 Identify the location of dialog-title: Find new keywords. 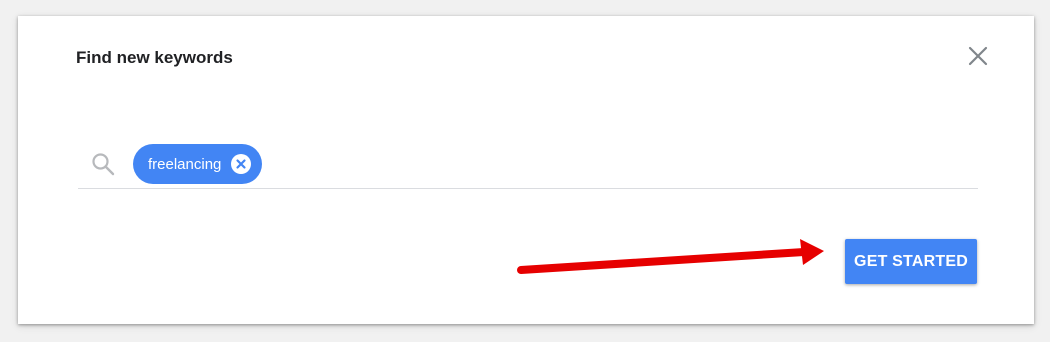
(154, 57).